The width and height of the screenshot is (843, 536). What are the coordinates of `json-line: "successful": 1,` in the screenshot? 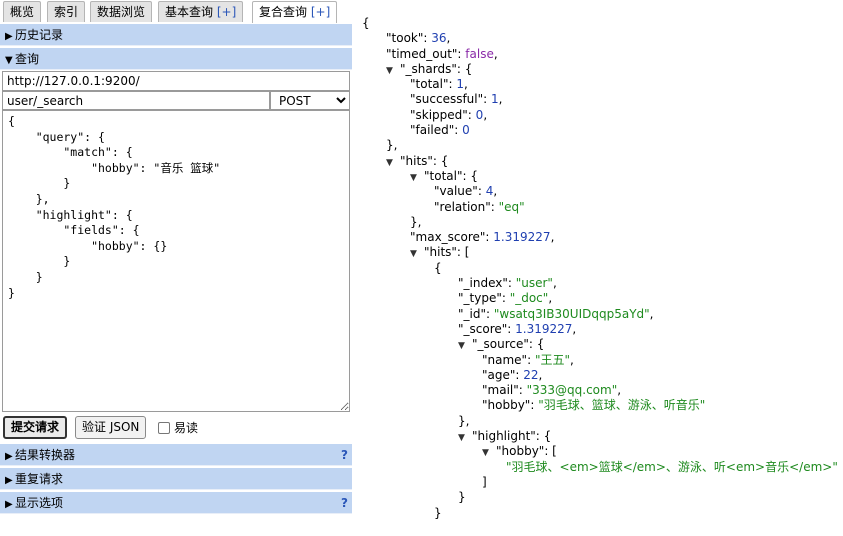 It's located at (602, 99).